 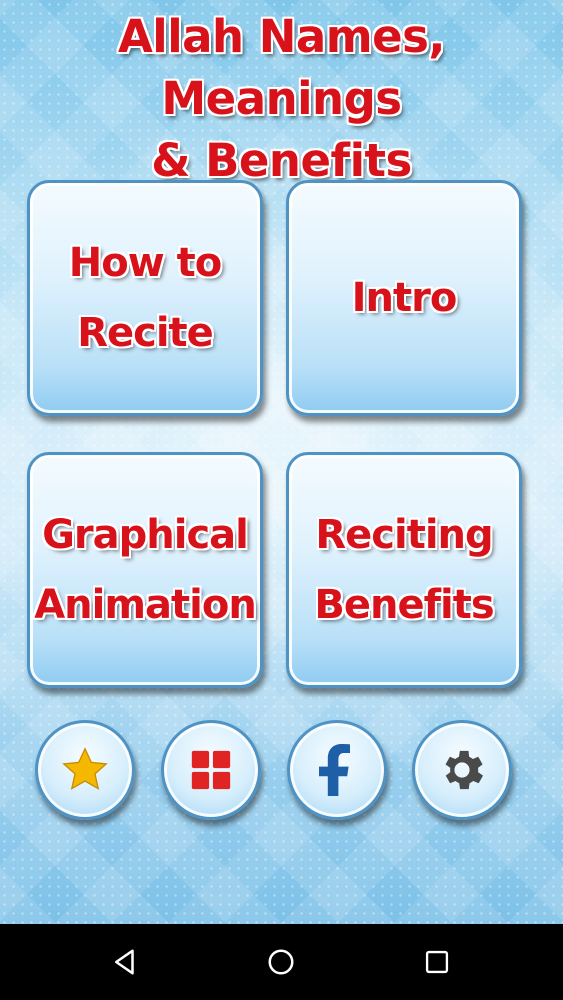 I want to click on tile-label-line-2: Animation, so click(x=145, y=605).